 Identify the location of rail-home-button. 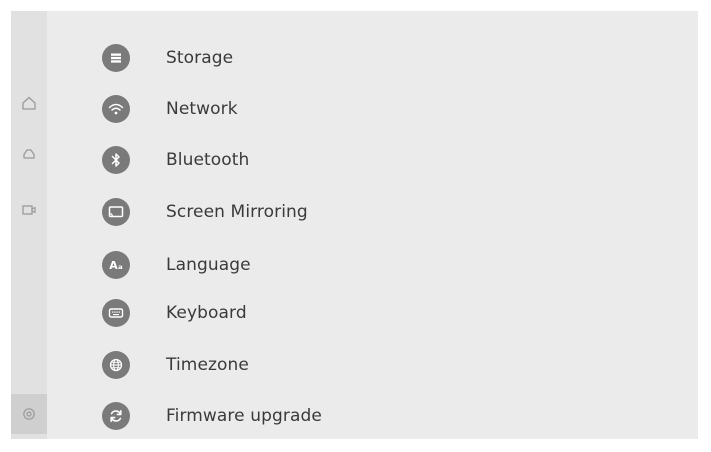
(29, 103).